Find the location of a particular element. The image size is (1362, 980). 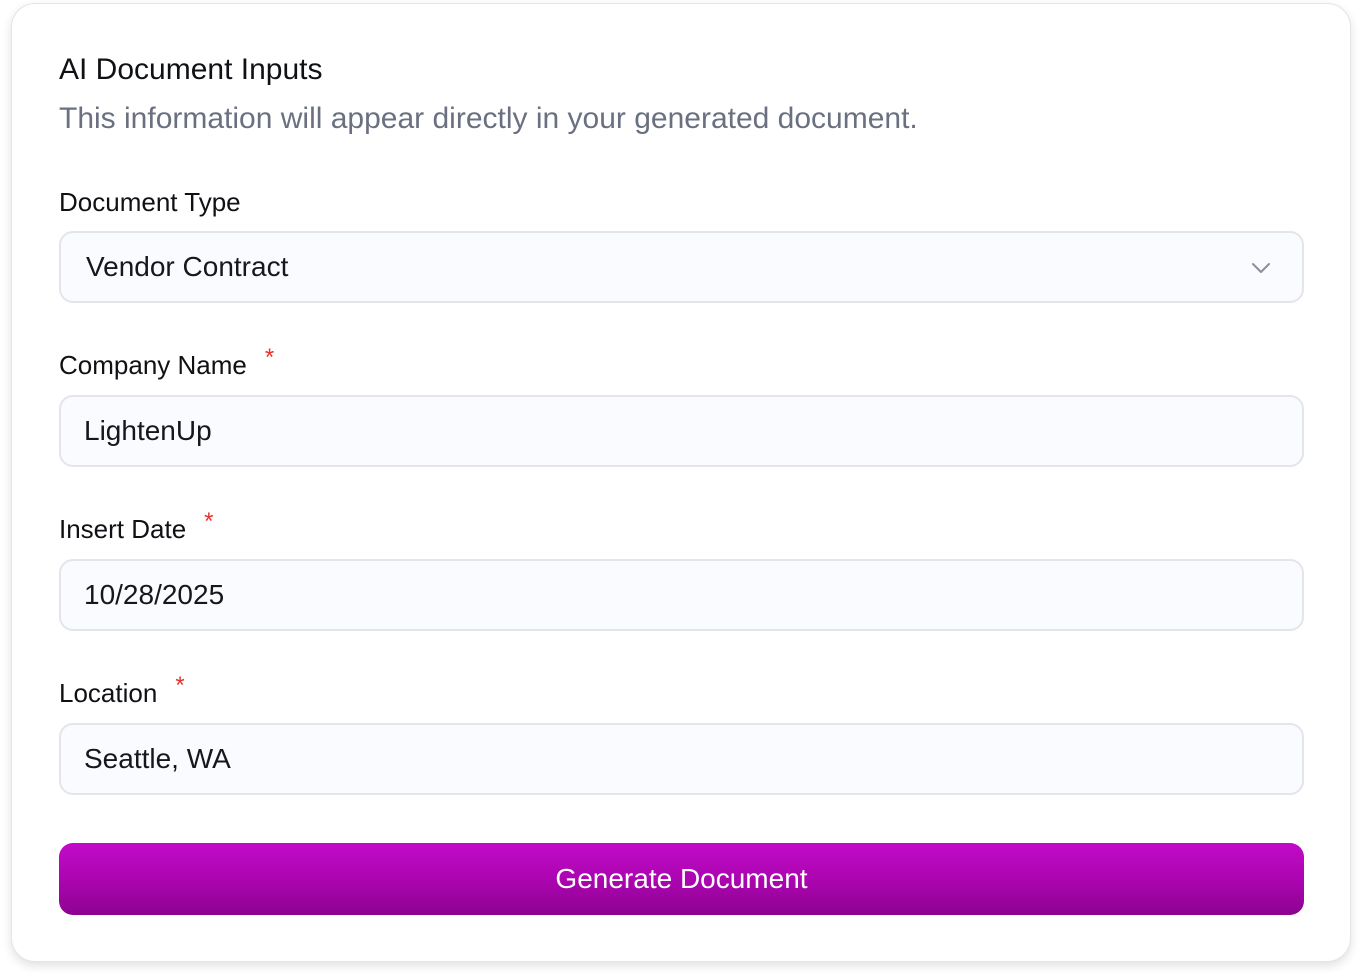

insert-date-label-text: Insert Date is located at coordinates (123, 529).